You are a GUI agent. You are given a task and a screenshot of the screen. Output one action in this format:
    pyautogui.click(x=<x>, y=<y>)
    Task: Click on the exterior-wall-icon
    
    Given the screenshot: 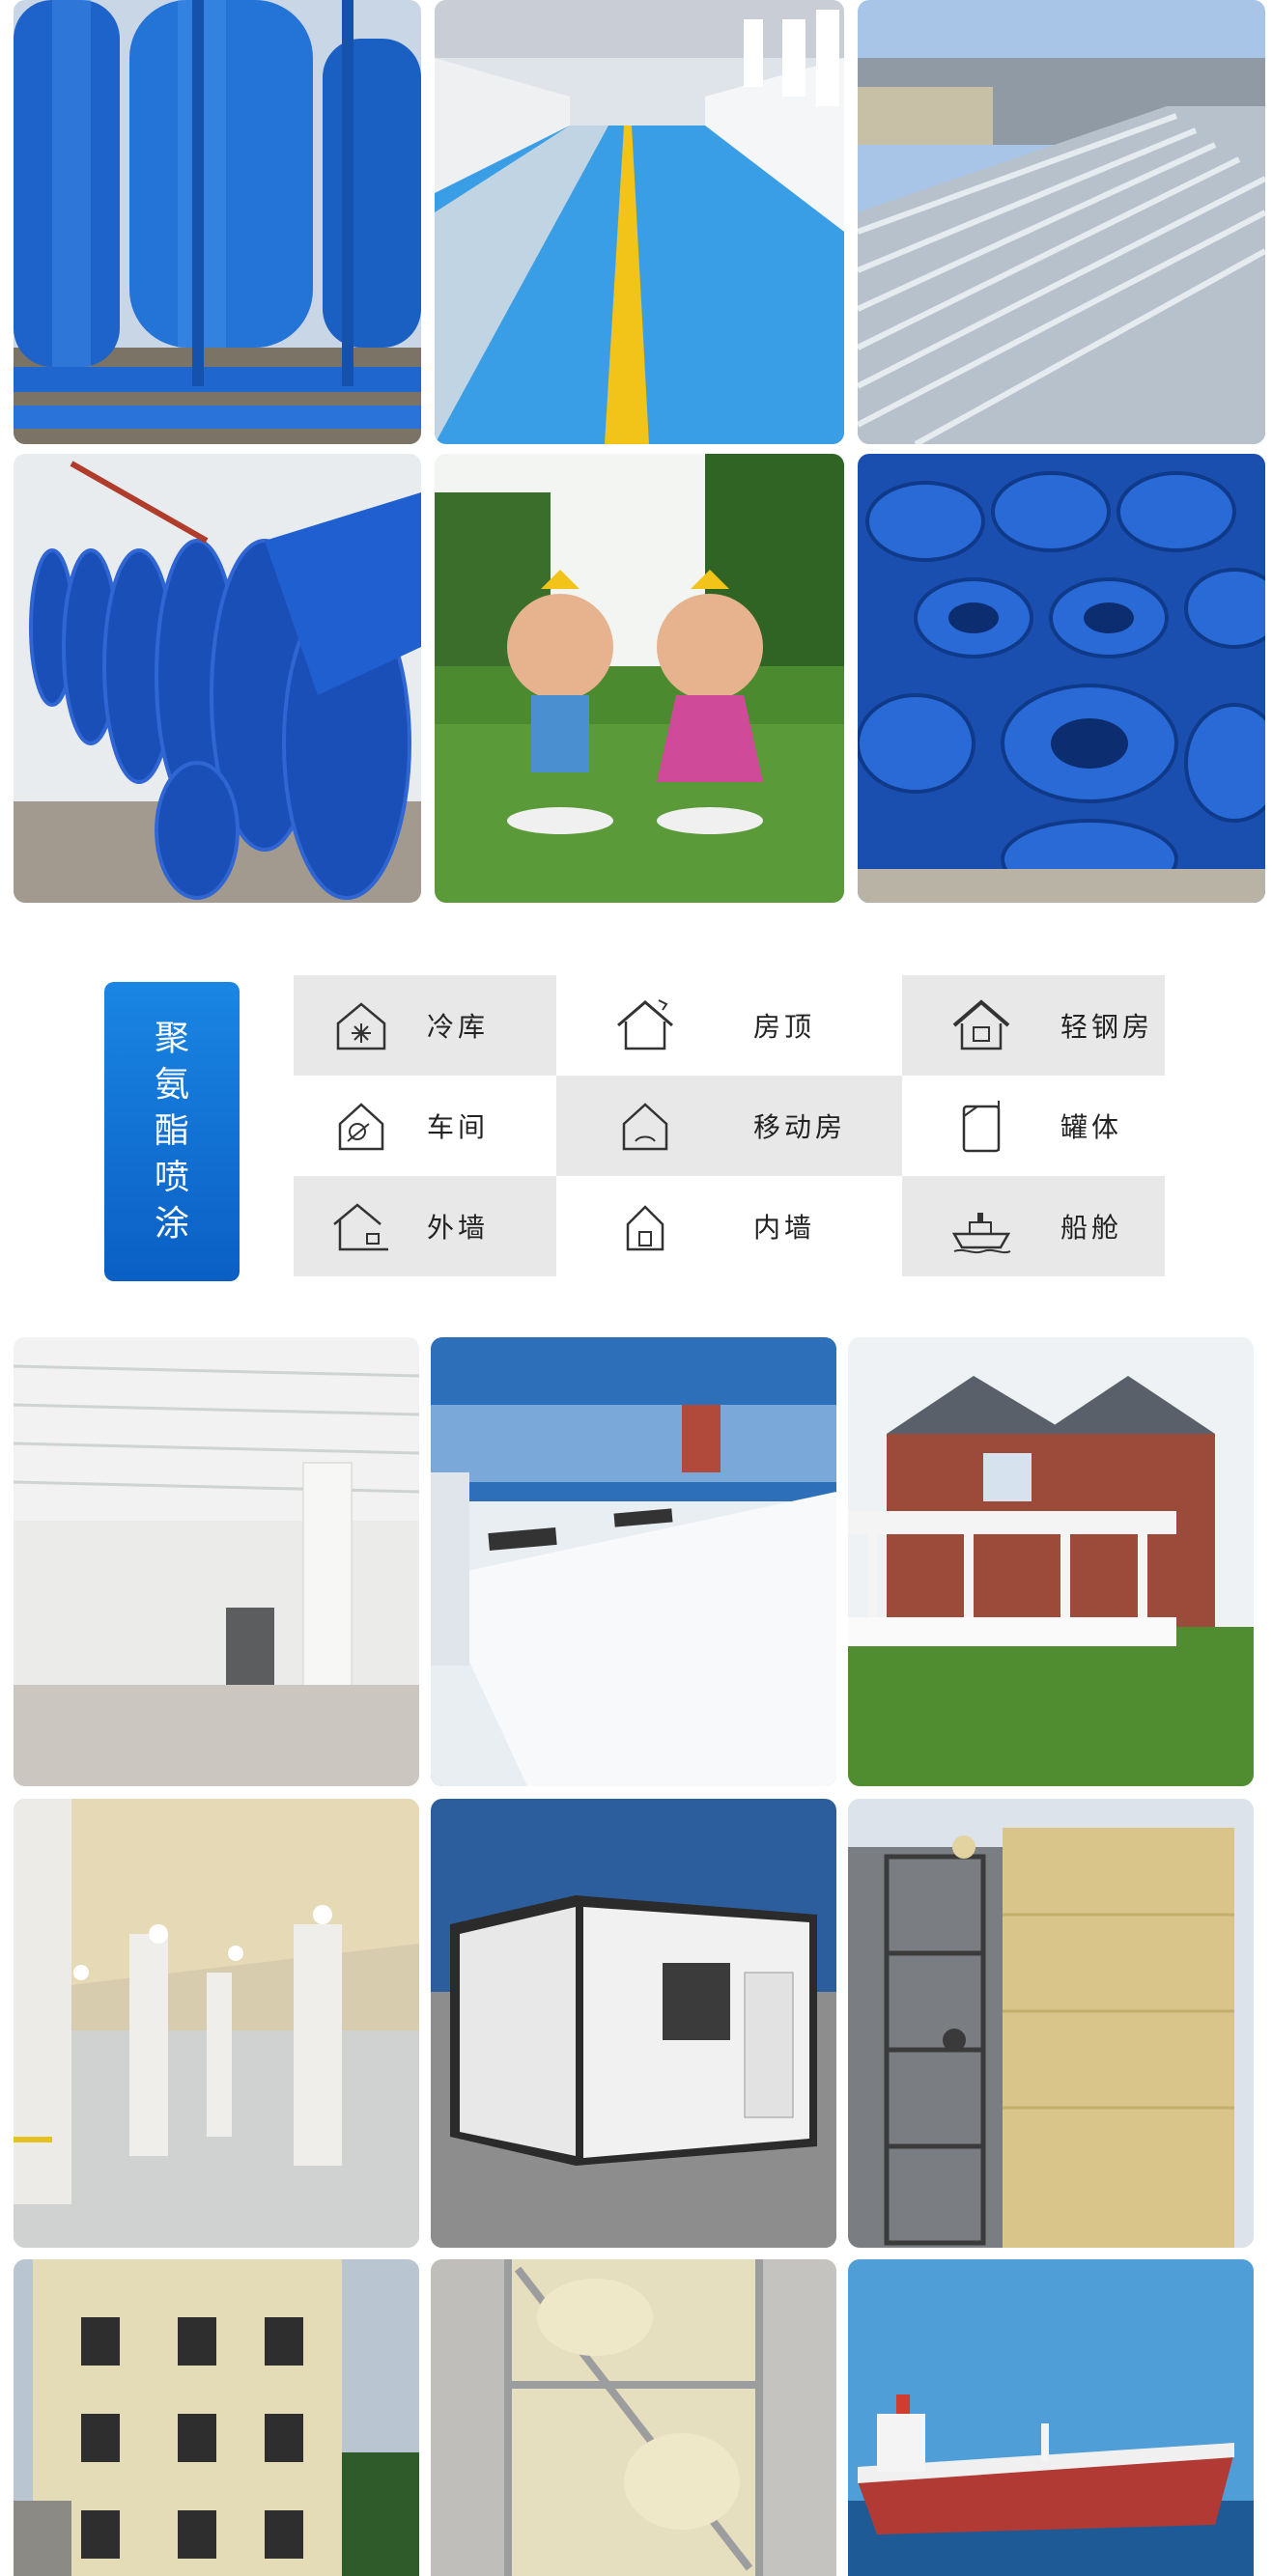 What is the action you would take?
    pyautogui.click(x=361, y=1227)
    